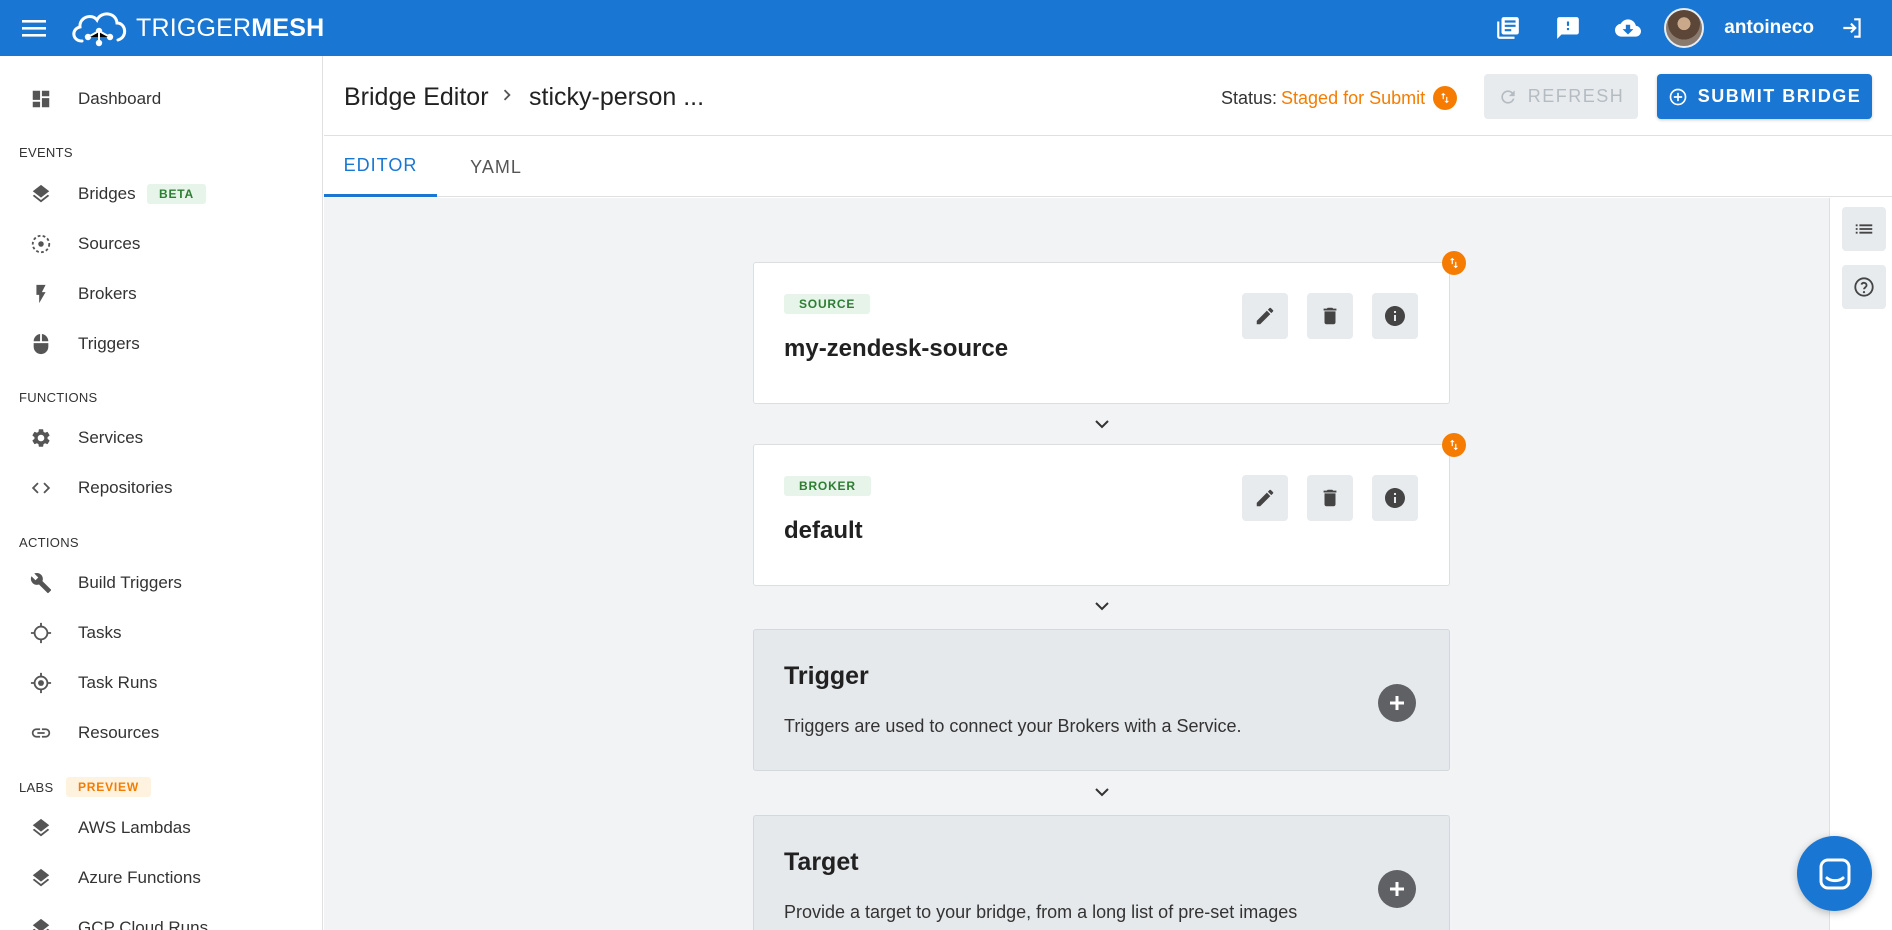  I want to click on list-icon, so click(1864, 229).